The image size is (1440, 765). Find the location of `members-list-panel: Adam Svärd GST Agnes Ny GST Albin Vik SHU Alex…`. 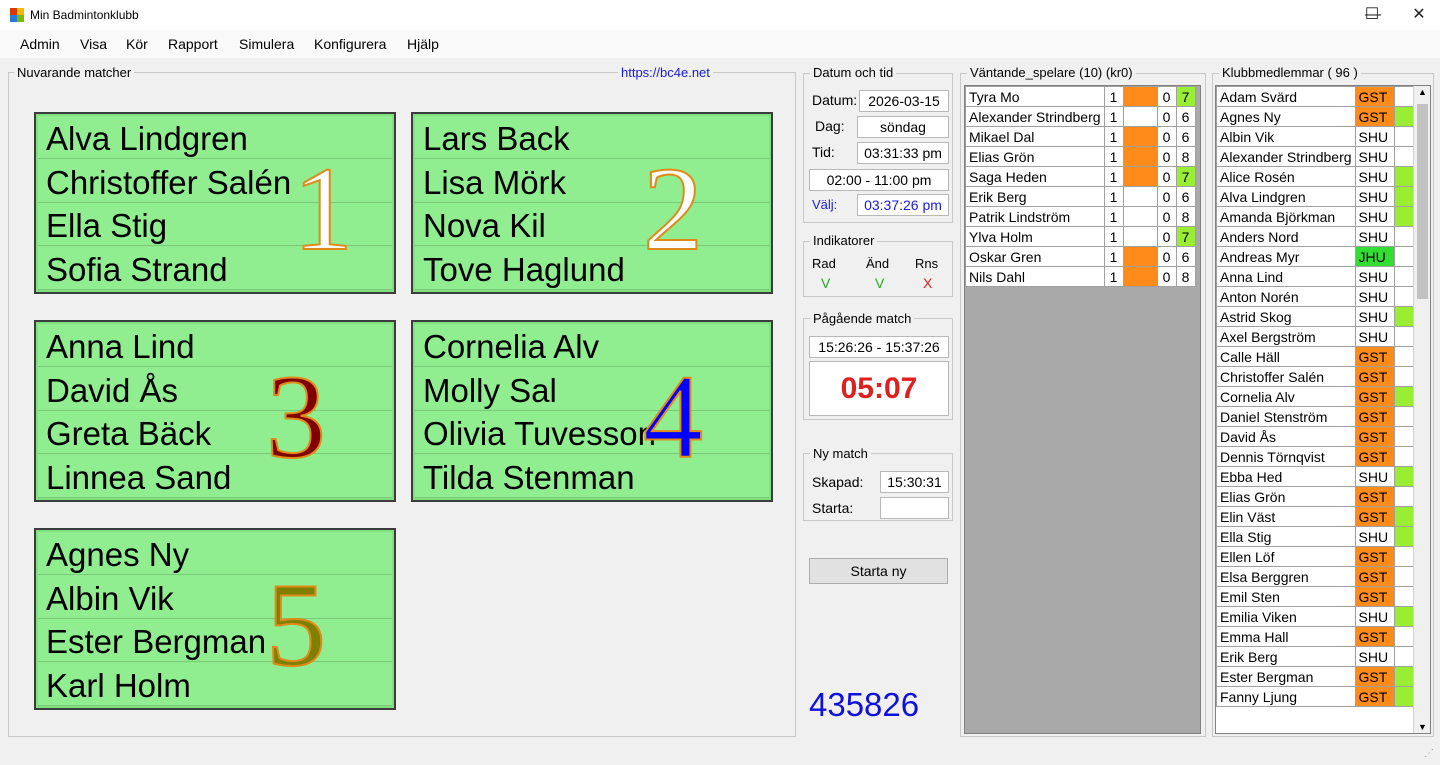

members-list-panel: Adam Svärd GST Agnes Ny GST Albin Vik SHU Alex… is located at coordinates (1323, 409).